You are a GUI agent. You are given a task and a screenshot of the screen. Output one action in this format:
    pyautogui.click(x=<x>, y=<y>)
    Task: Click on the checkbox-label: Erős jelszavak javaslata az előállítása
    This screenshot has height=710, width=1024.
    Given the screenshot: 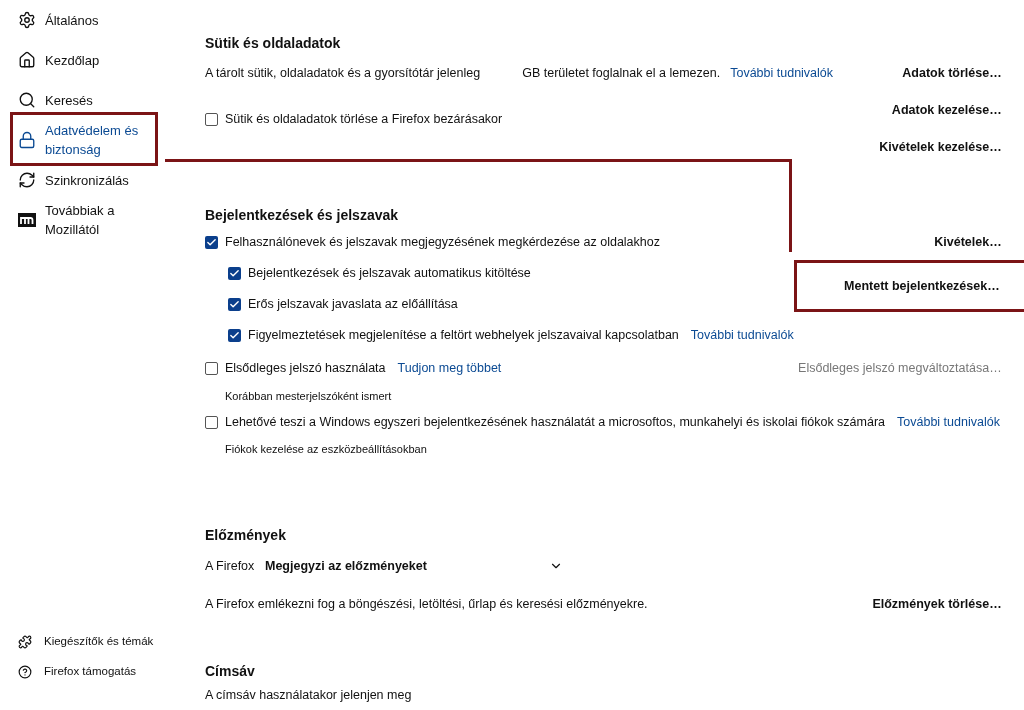 What is the action you would take?
    pyautogui.click(x=353, y=304)
    